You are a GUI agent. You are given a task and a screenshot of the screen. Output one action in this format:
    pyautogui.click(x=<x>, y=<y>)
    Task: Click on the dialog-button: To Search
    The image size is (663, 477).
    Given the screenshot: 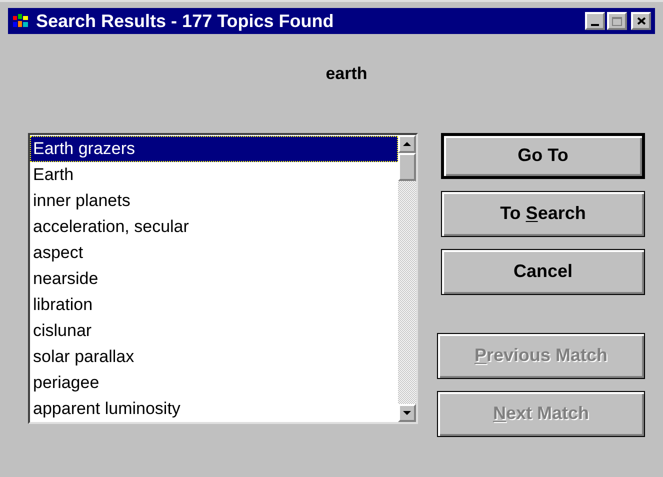 What is the action you would take?
    pyautogui.click(x=543, y=213)
    